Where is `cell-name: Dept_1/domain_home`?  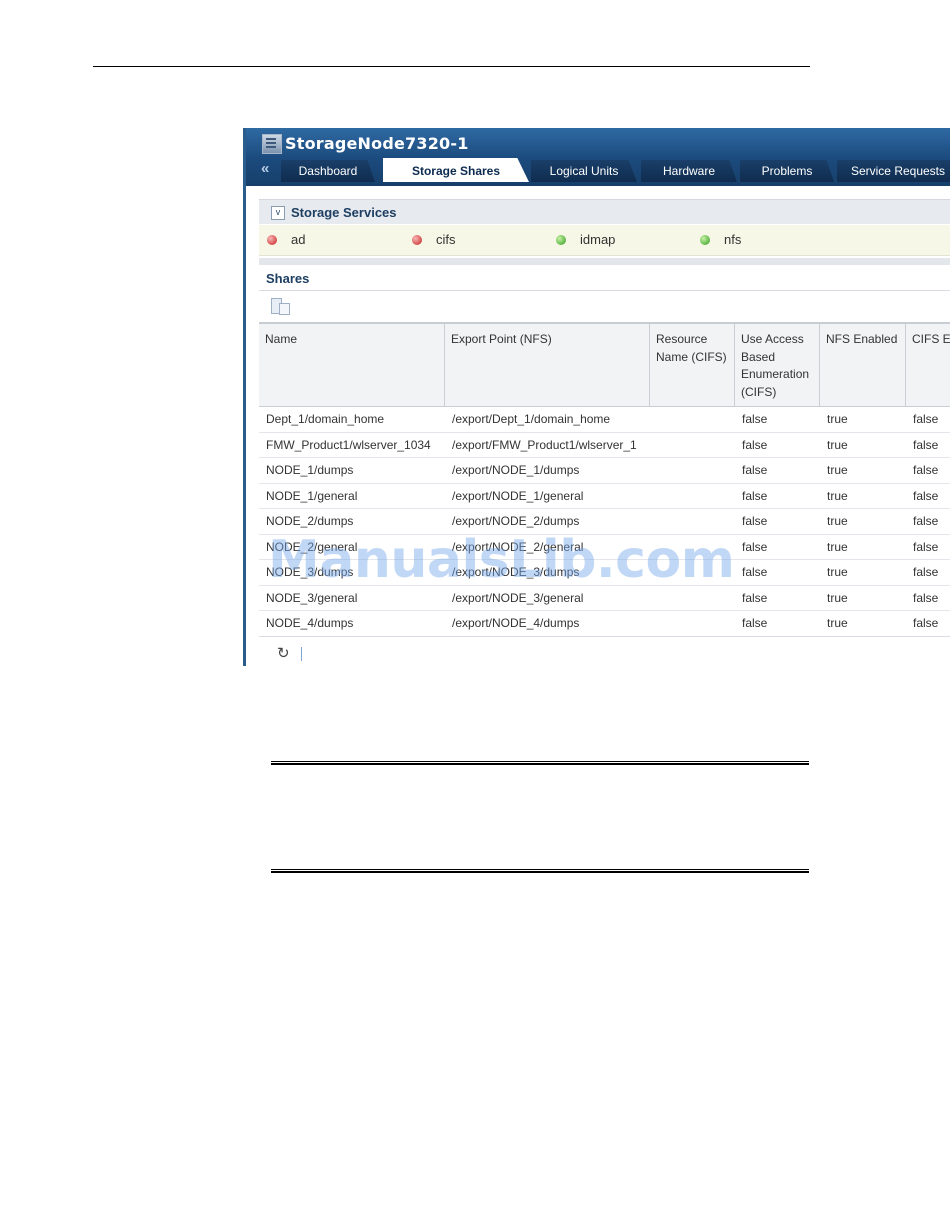
cell-name: Dept_1/domain_home is located at coordinates (325, 419).